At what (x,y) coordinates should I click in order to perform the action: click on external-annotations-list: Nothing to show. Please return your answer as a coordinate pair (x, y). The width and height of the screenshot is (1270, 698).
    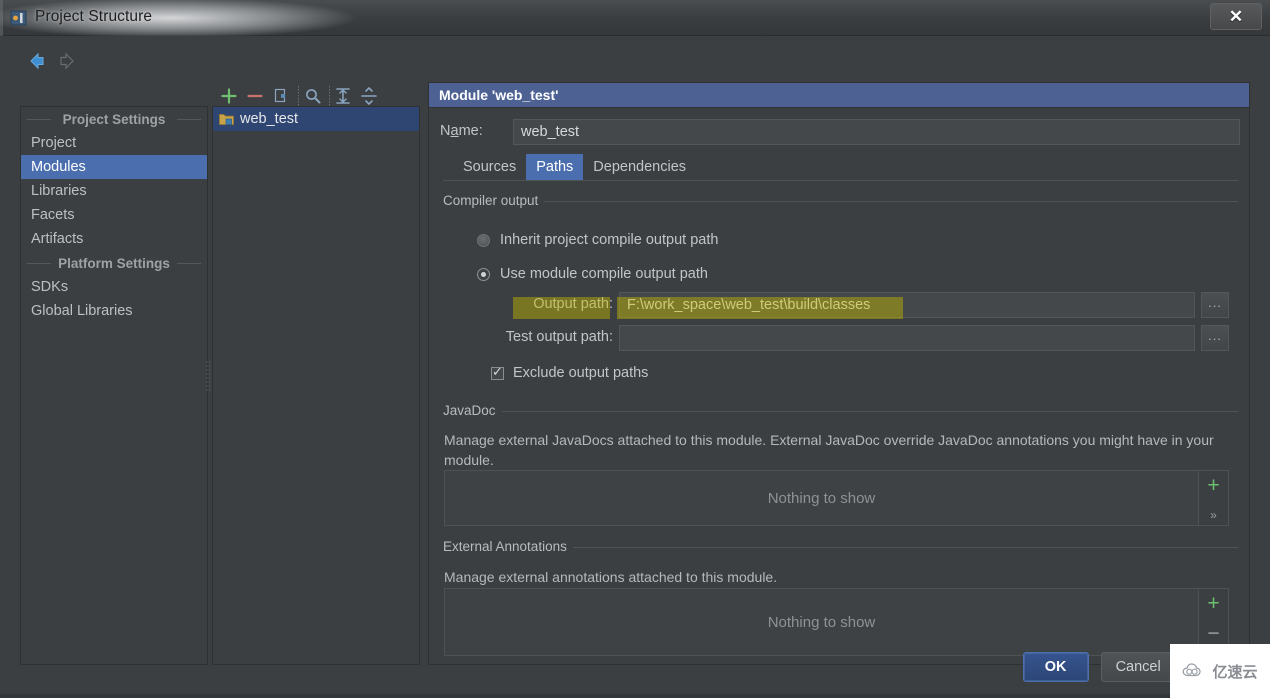
    Looking at the image, I should click on (821, 622).